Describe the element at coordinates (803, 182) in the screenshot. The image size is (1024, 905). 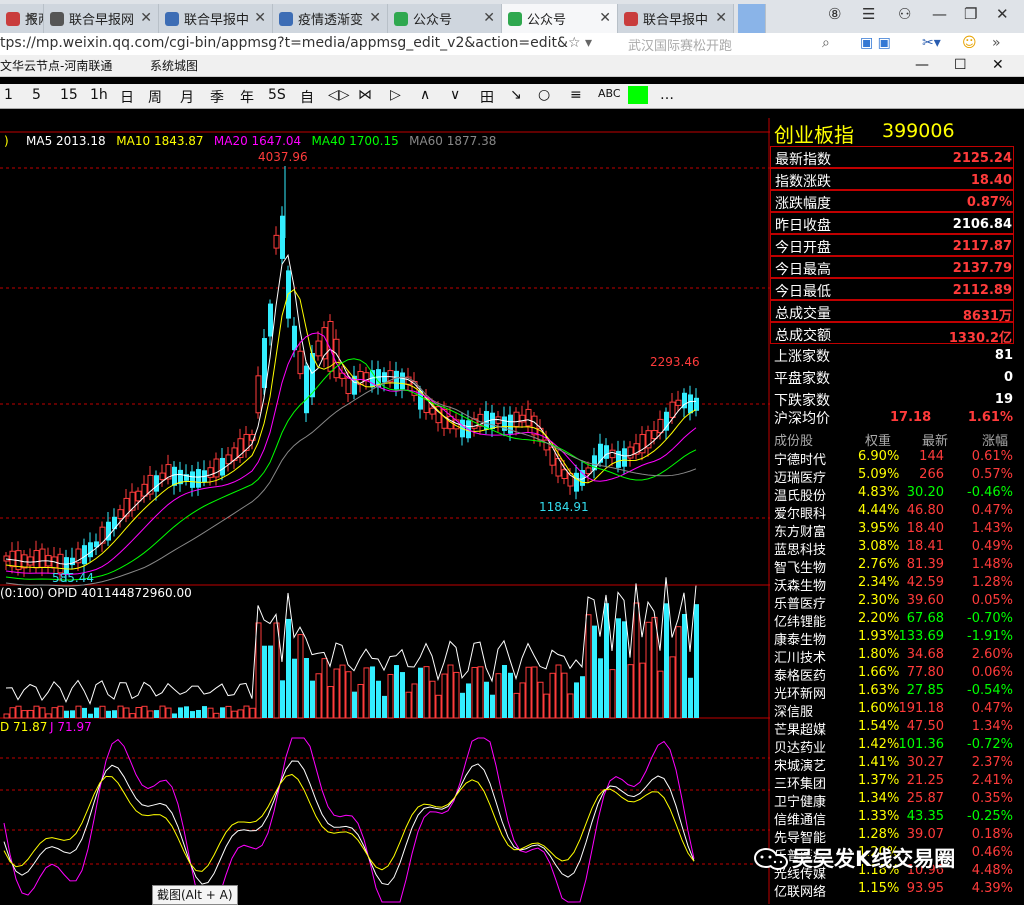
I see `stat-label: 指数涨跌` at that location.